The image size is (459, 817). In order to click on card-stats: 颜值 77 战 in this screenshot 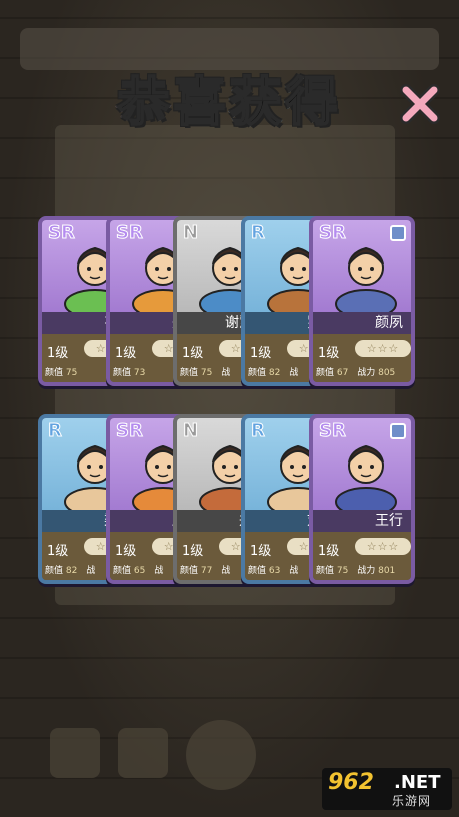, I will do `click(208, 569)`.